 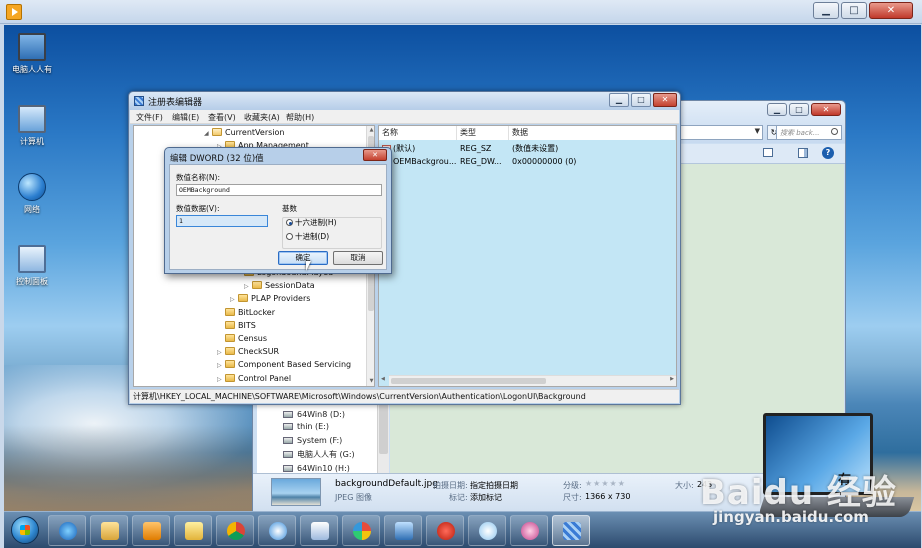 I want to click on menu-help: 帮助(H), so click(x=300, y=117).